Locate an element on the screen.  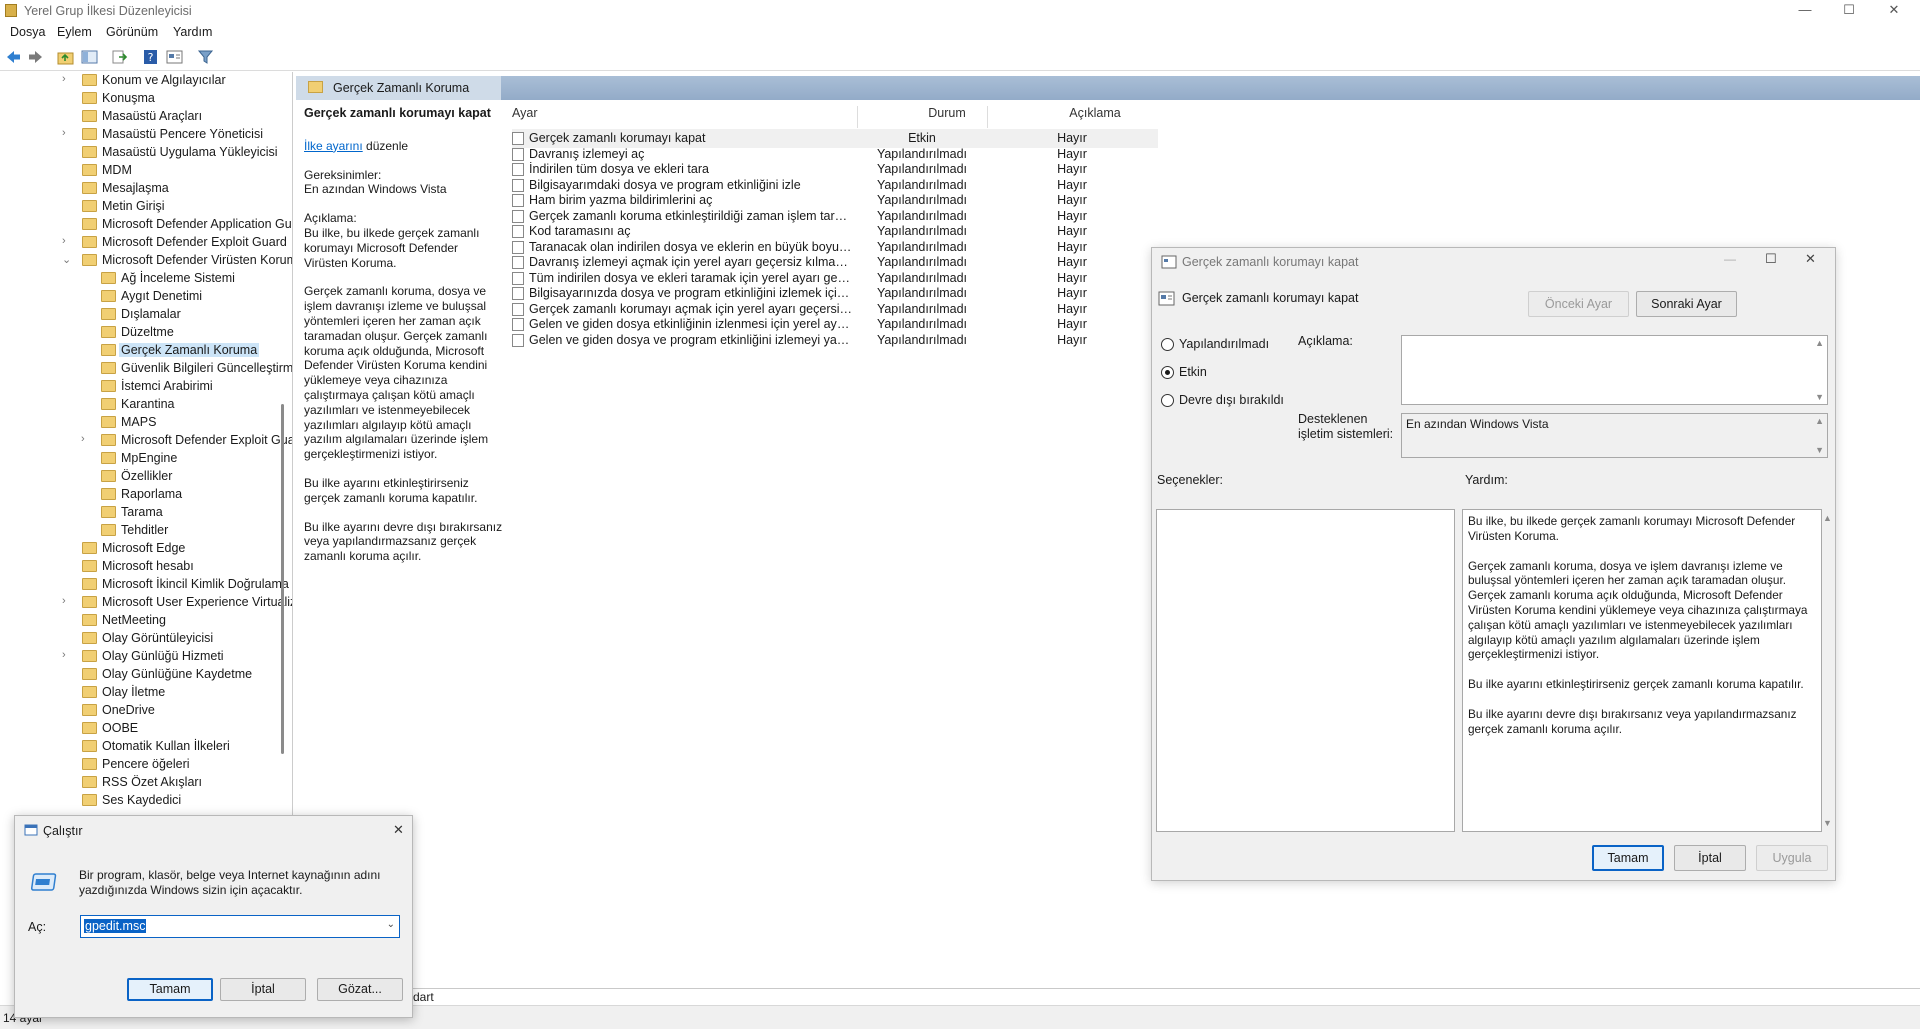
policy-dialog-title: Gerçek zamanlı korumayı kapat is located at coordinates (1270, 262).